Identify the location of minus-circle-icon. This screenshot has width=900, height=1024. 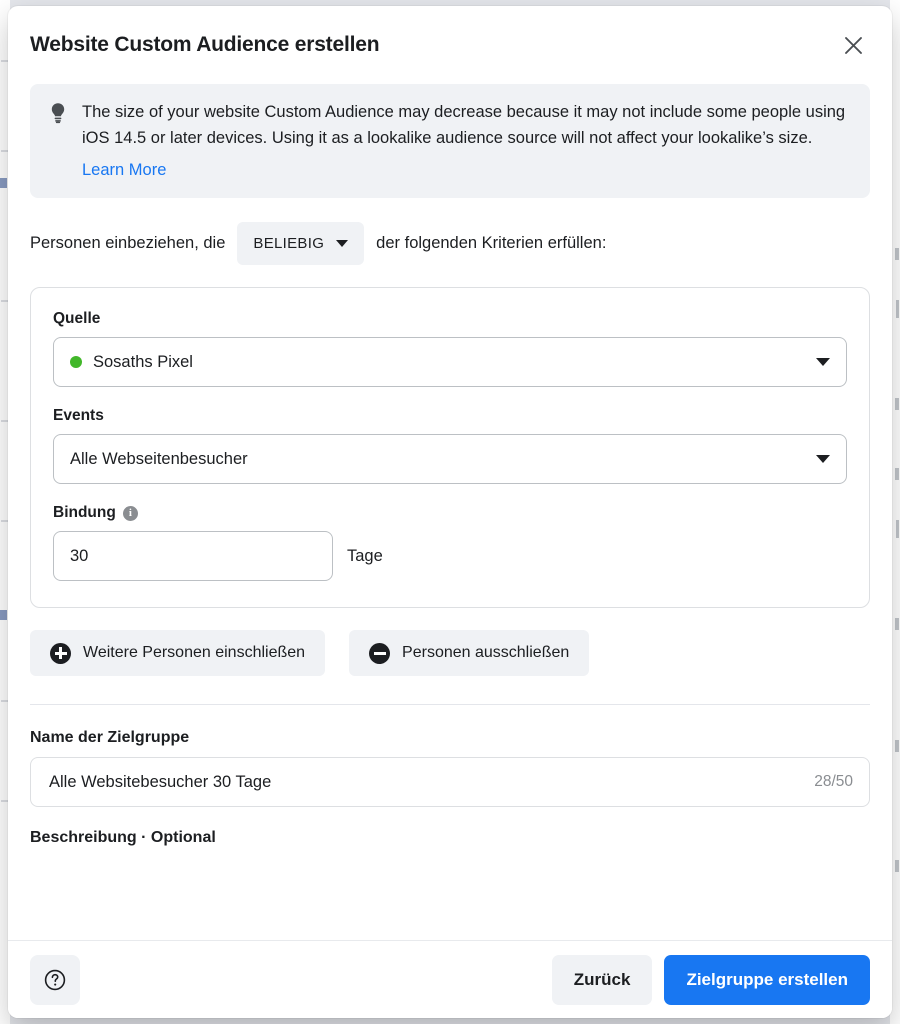
(380, 653).